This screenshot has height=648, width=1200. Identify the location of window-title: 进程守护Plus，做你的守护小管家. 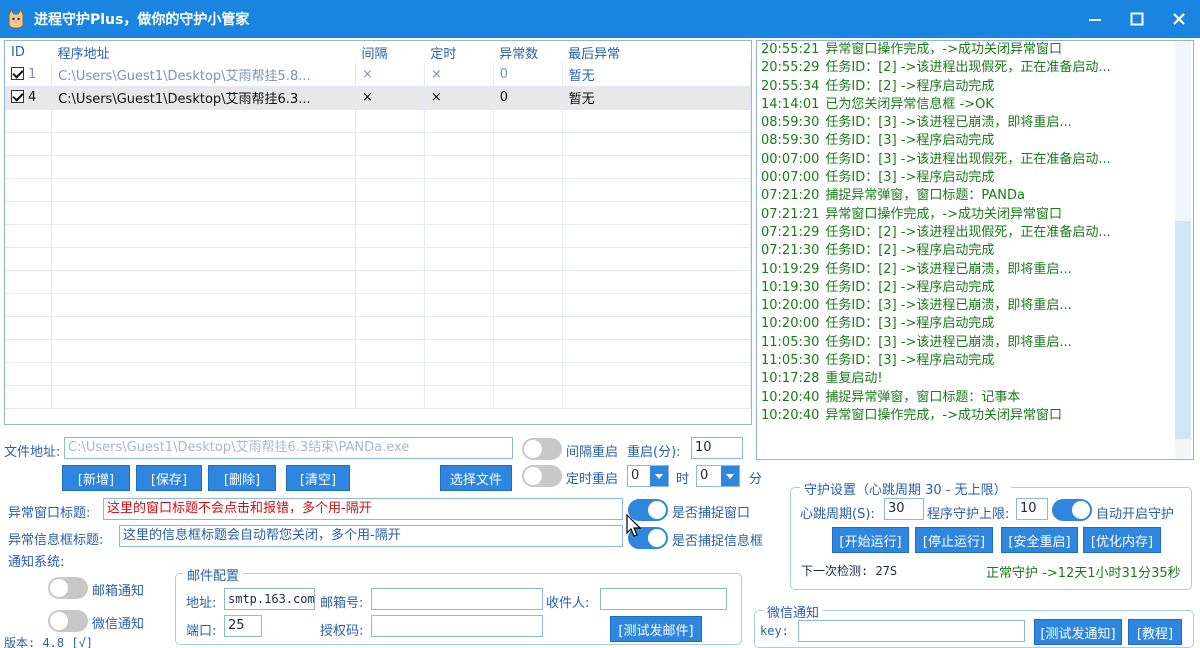
(142, 20).